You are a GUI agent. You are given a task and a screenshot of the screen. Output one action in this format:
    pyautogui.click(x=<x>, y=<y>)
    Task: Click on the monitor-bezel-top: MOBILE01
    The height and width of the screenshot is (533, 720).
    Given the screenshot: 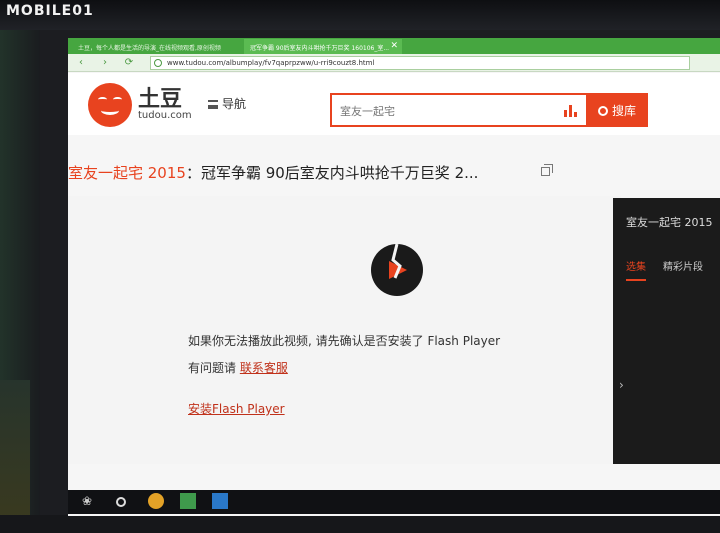 What is the action you would take?
    pyautogui.click(x=360, y=15)
    